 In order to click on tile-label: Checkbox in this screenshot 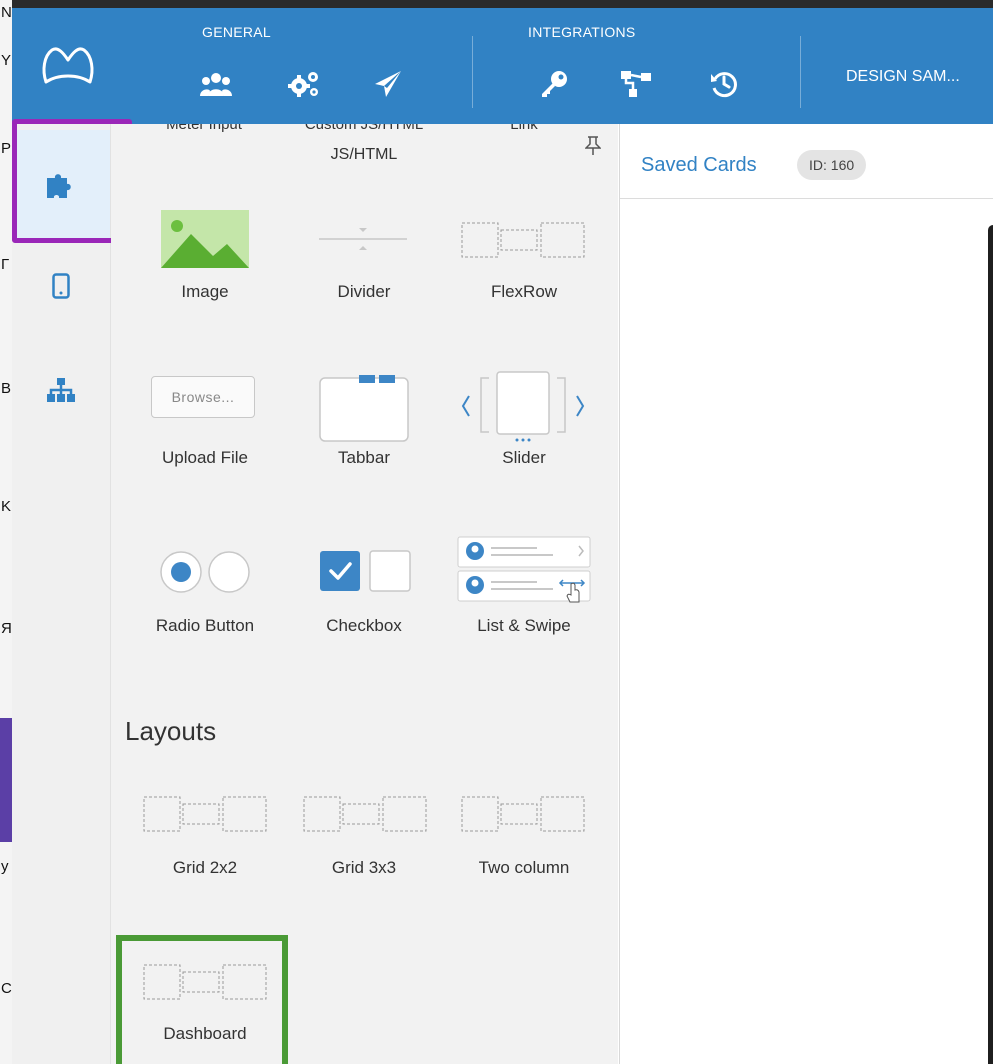, I will do `click(364, 625)`.